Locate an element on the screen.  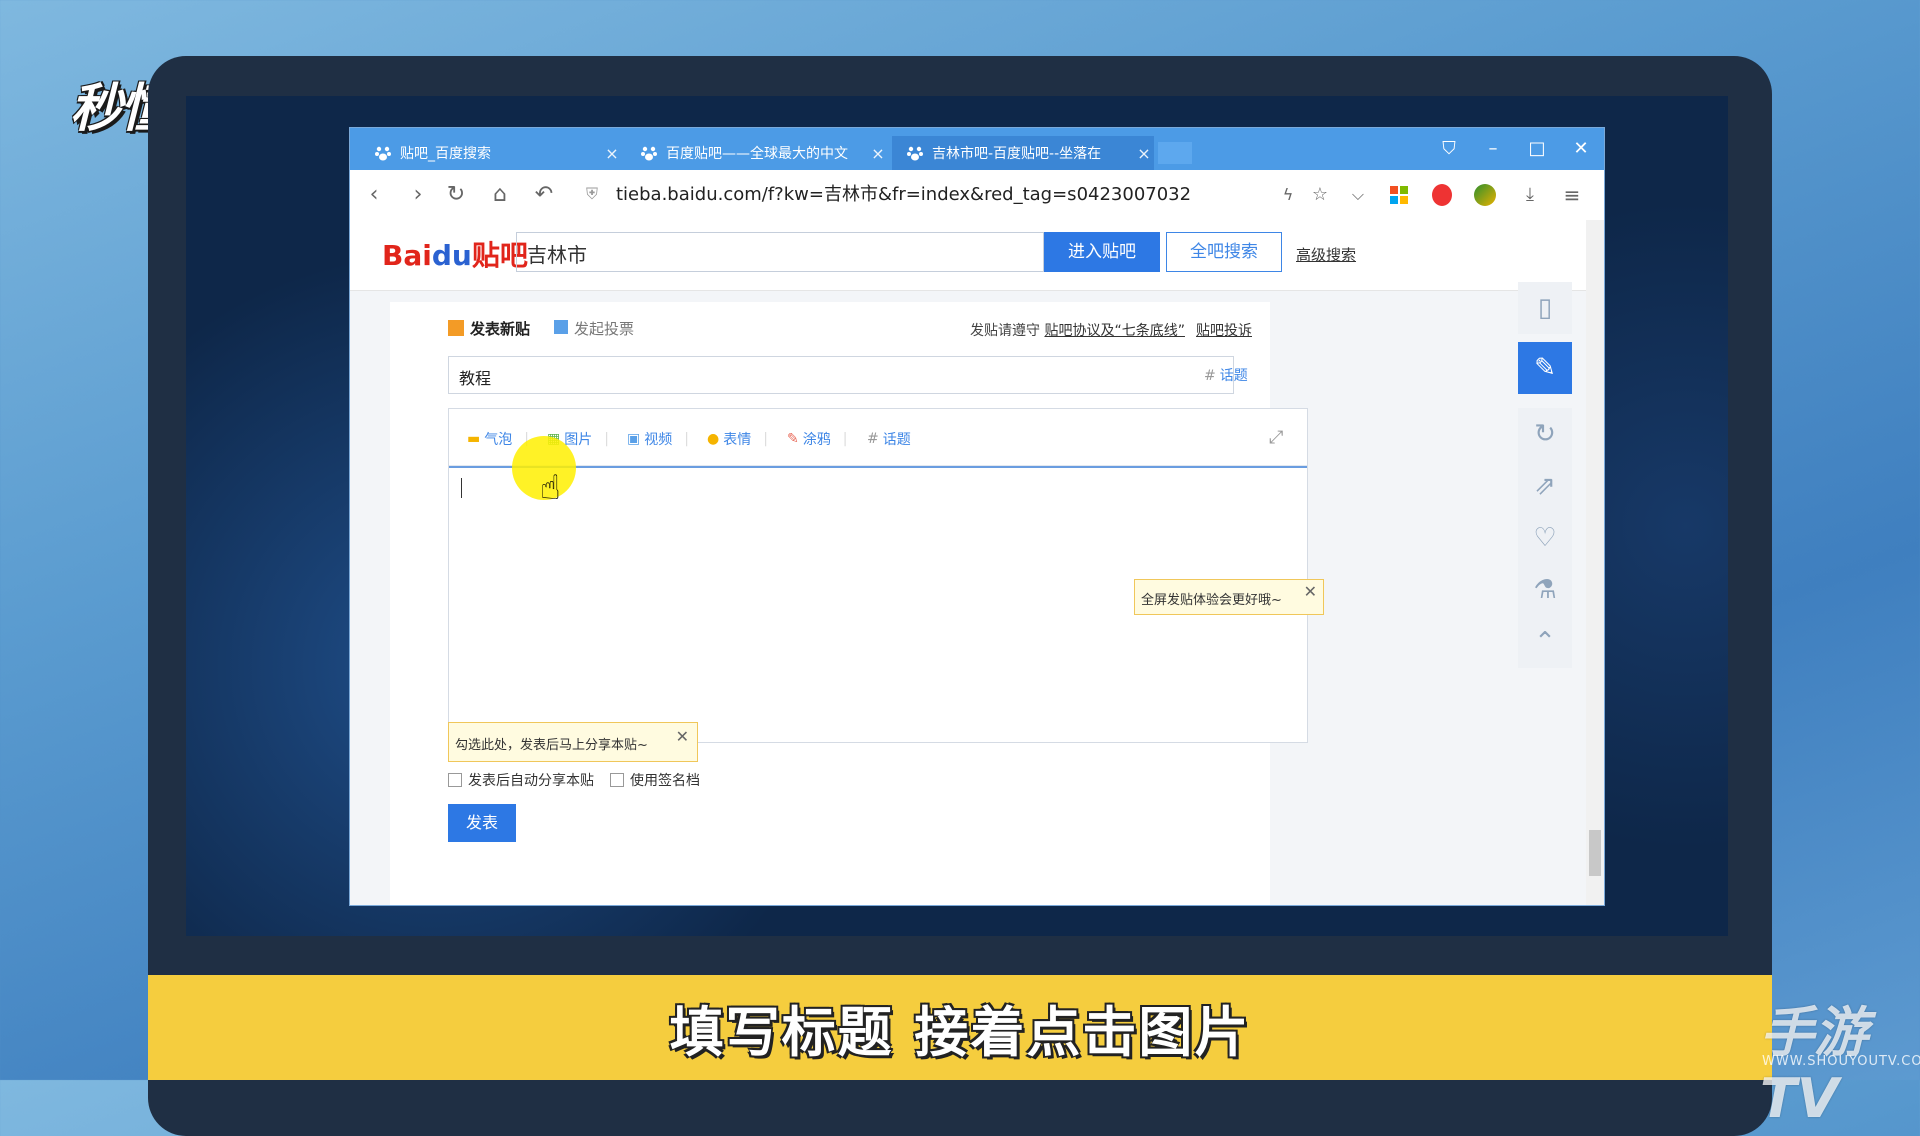
vote-icon is located at coordinates (561, 327).